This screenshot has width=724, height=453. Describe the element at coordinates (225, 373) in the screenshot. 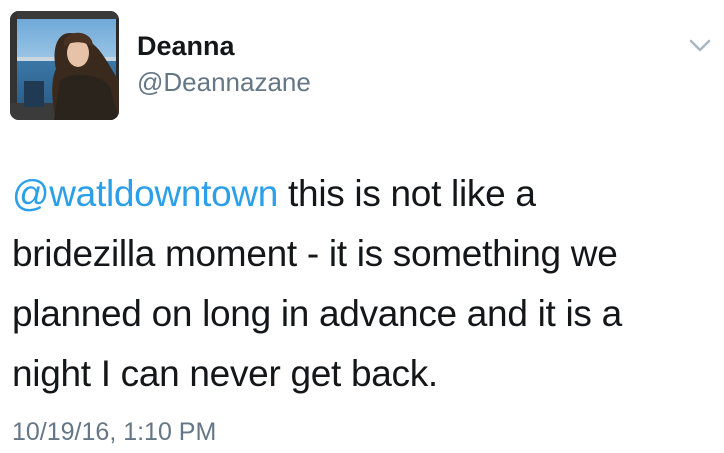

I see `tweet-text-line4: night I can never get back.` at that location.